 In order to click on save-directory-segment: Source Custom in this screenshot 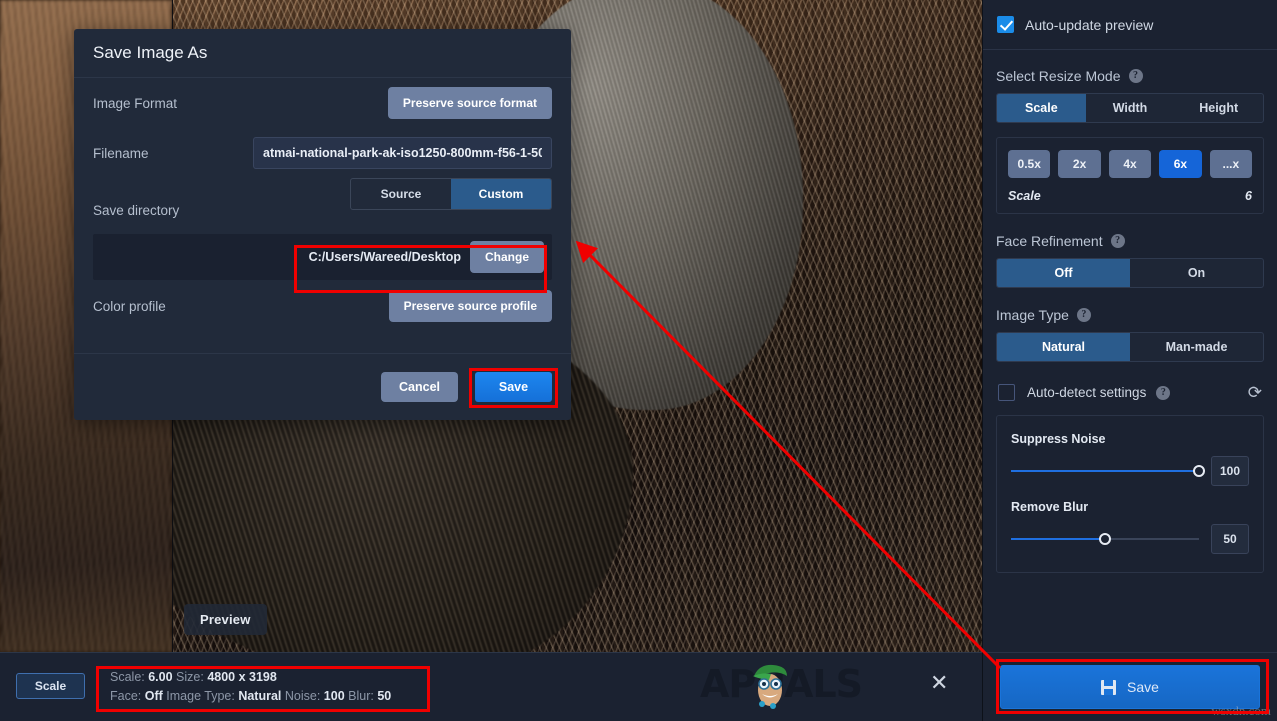, I will do `click(451, 194)`.